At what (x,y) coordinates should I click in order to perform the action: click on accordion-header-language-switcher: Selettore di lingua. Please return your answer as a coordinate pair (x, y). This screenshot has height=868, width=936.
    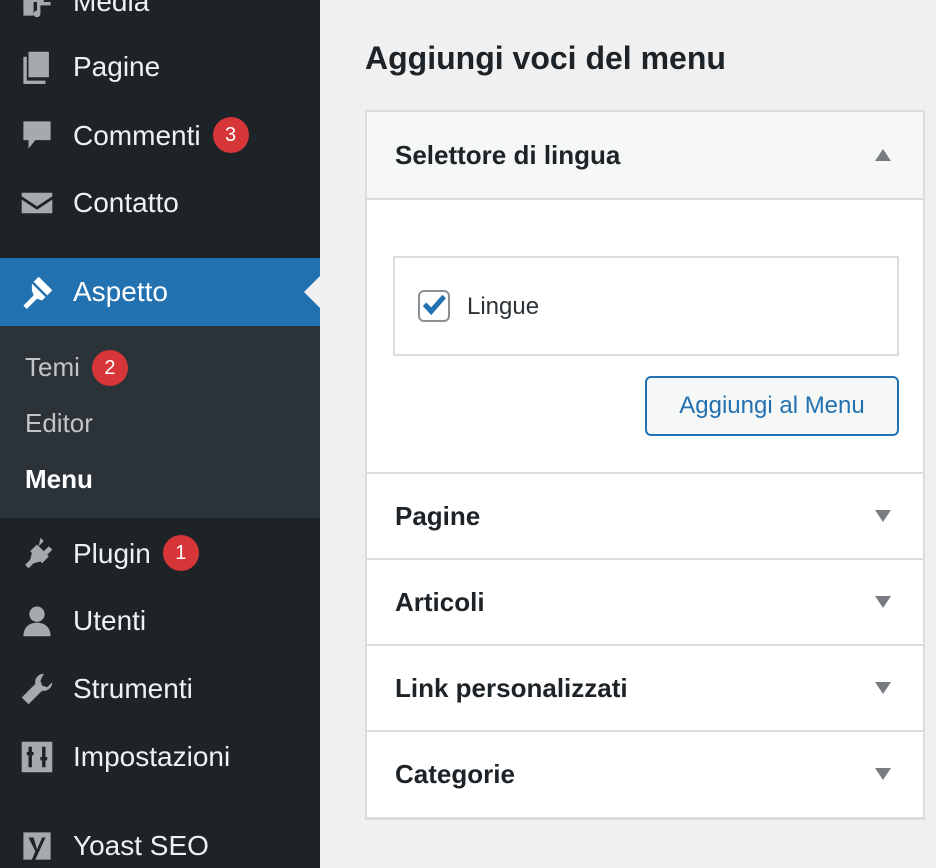
    Looking at the image, I should click on (645, 155).